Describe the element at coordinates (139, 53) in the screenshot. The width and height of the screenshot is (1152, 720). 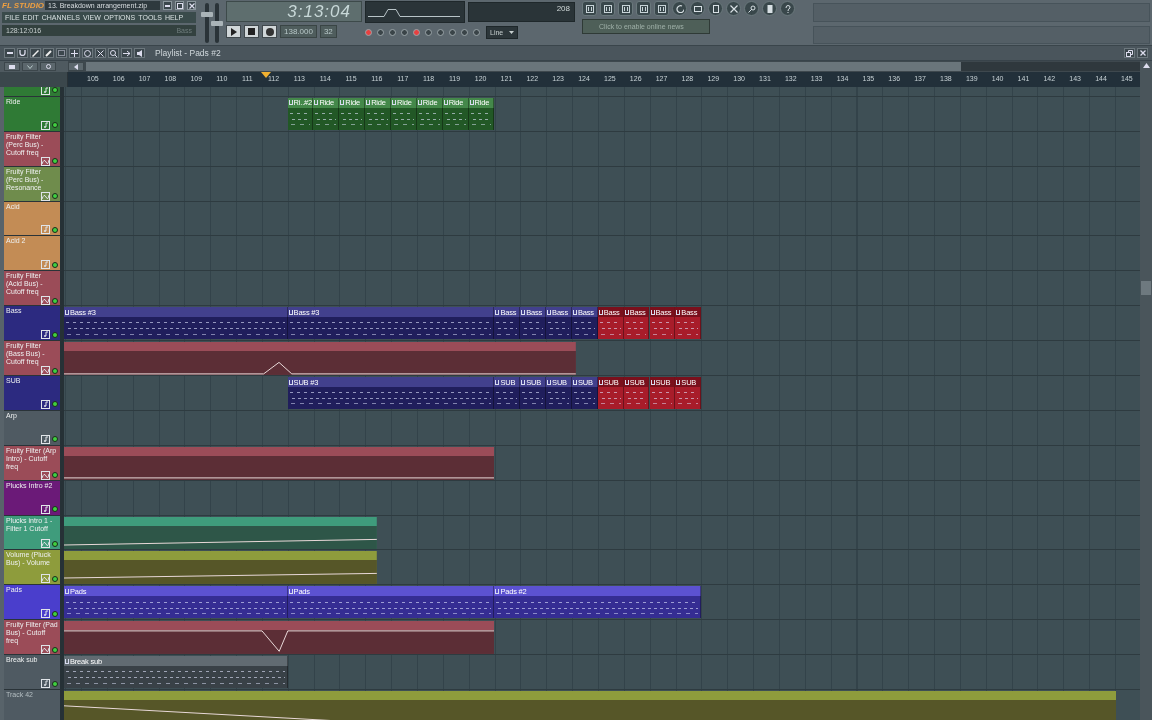
I see `speaker-tool-button` at that location.